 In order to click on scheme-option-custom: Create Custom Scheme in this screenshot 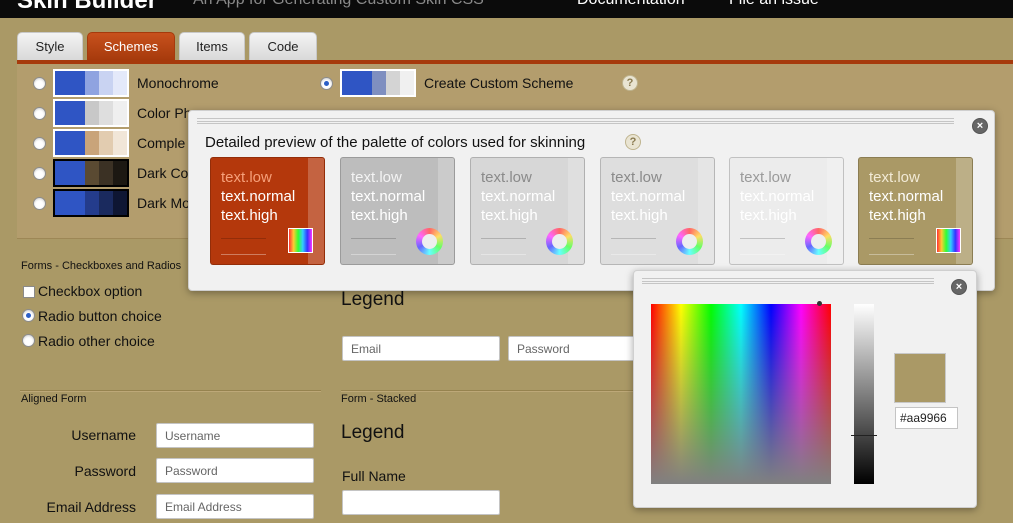, I will do `click(446, 83)`.